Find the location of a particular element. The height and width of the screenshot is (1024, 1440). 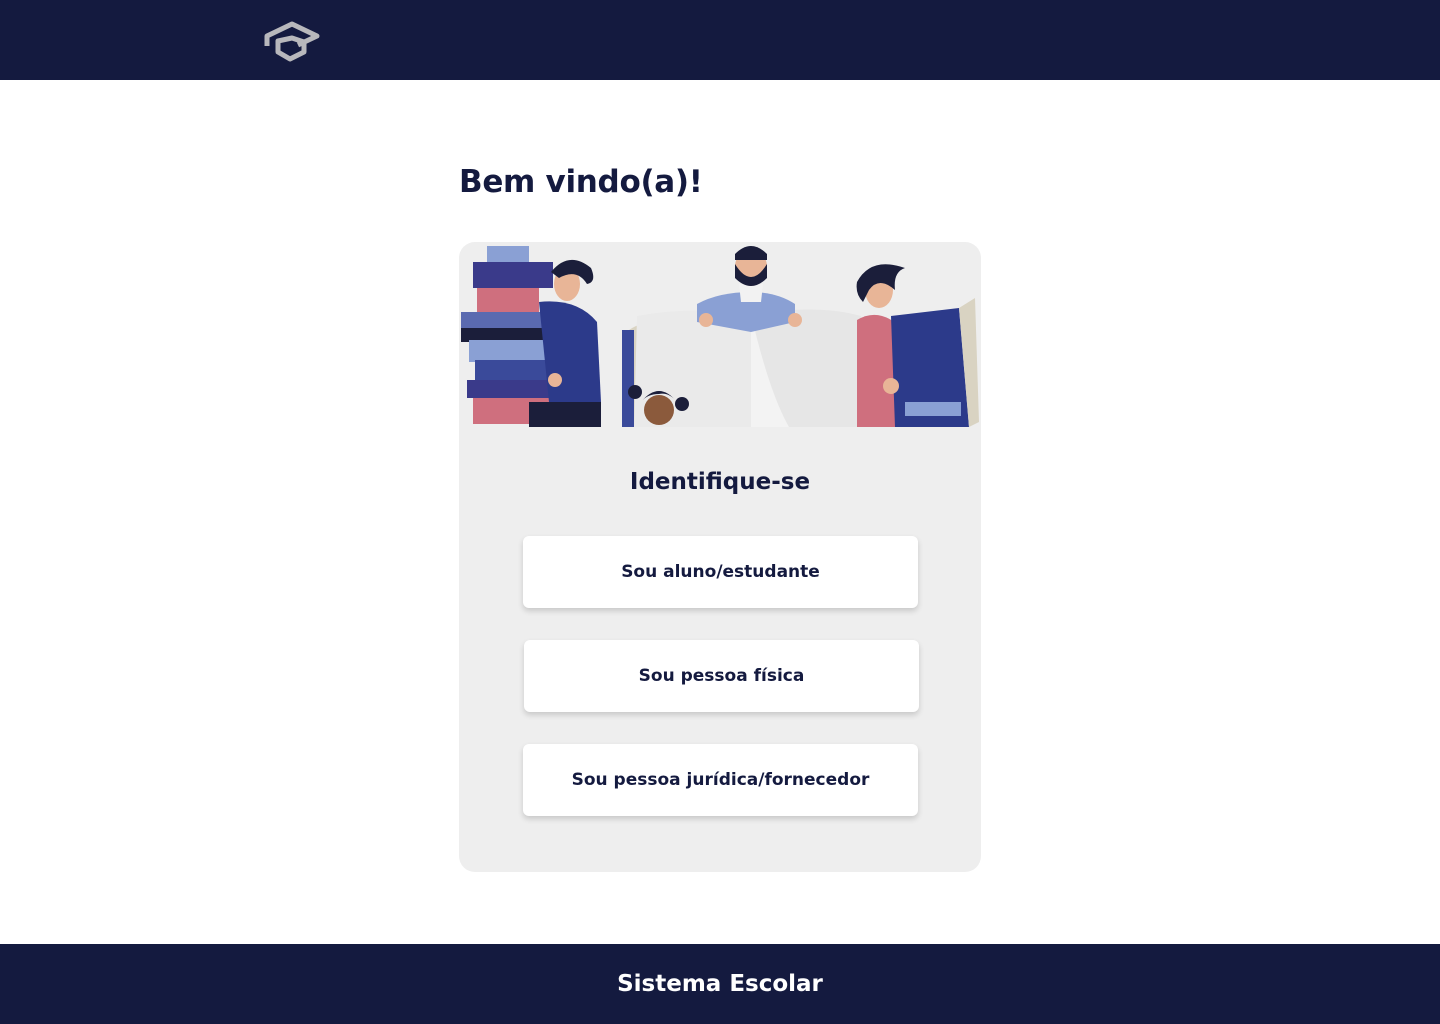

people-with-books-illustration is located at coordinates (720, 336).